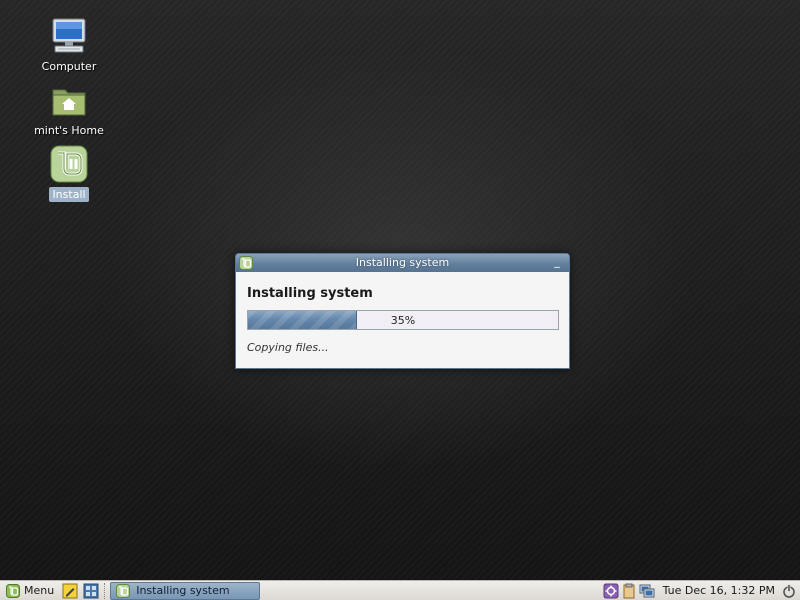  What do you see at coordinates (719, 590) in the screenshot?
I see `panel-clock: Tue Dec 16, 1:32 PM` at bounding box center [719, 590].